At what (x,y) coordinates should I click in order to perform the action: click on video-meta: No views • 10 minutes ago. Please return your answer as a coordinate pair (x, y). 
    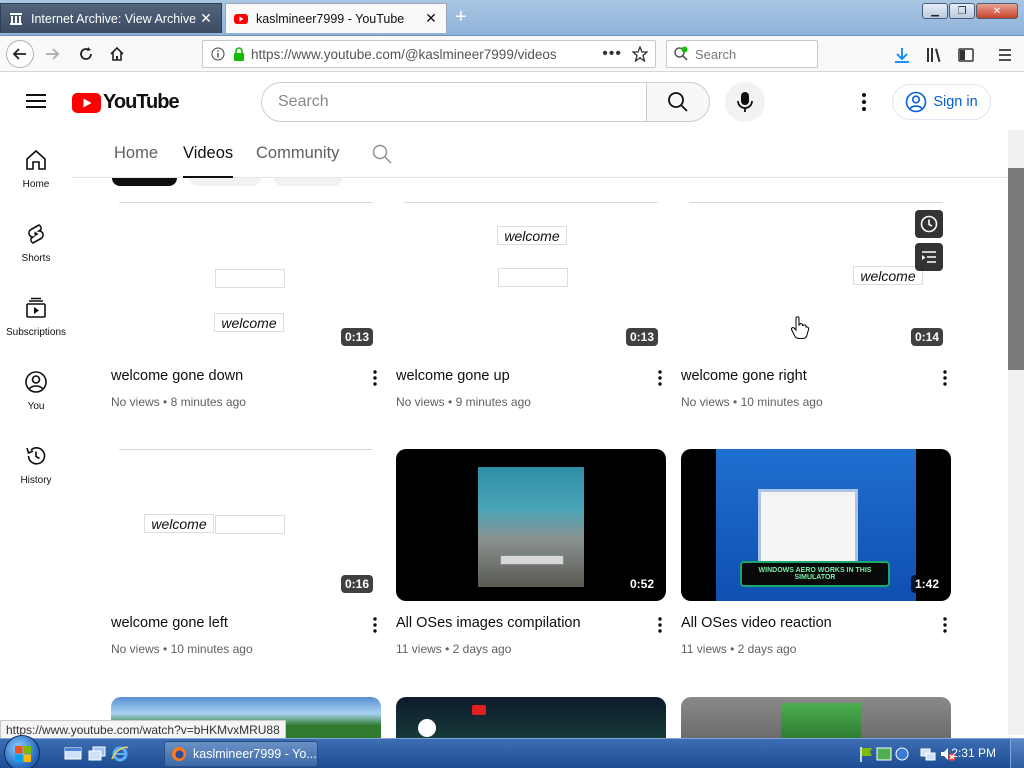
    Looking at the image, I should click on (752, 402).